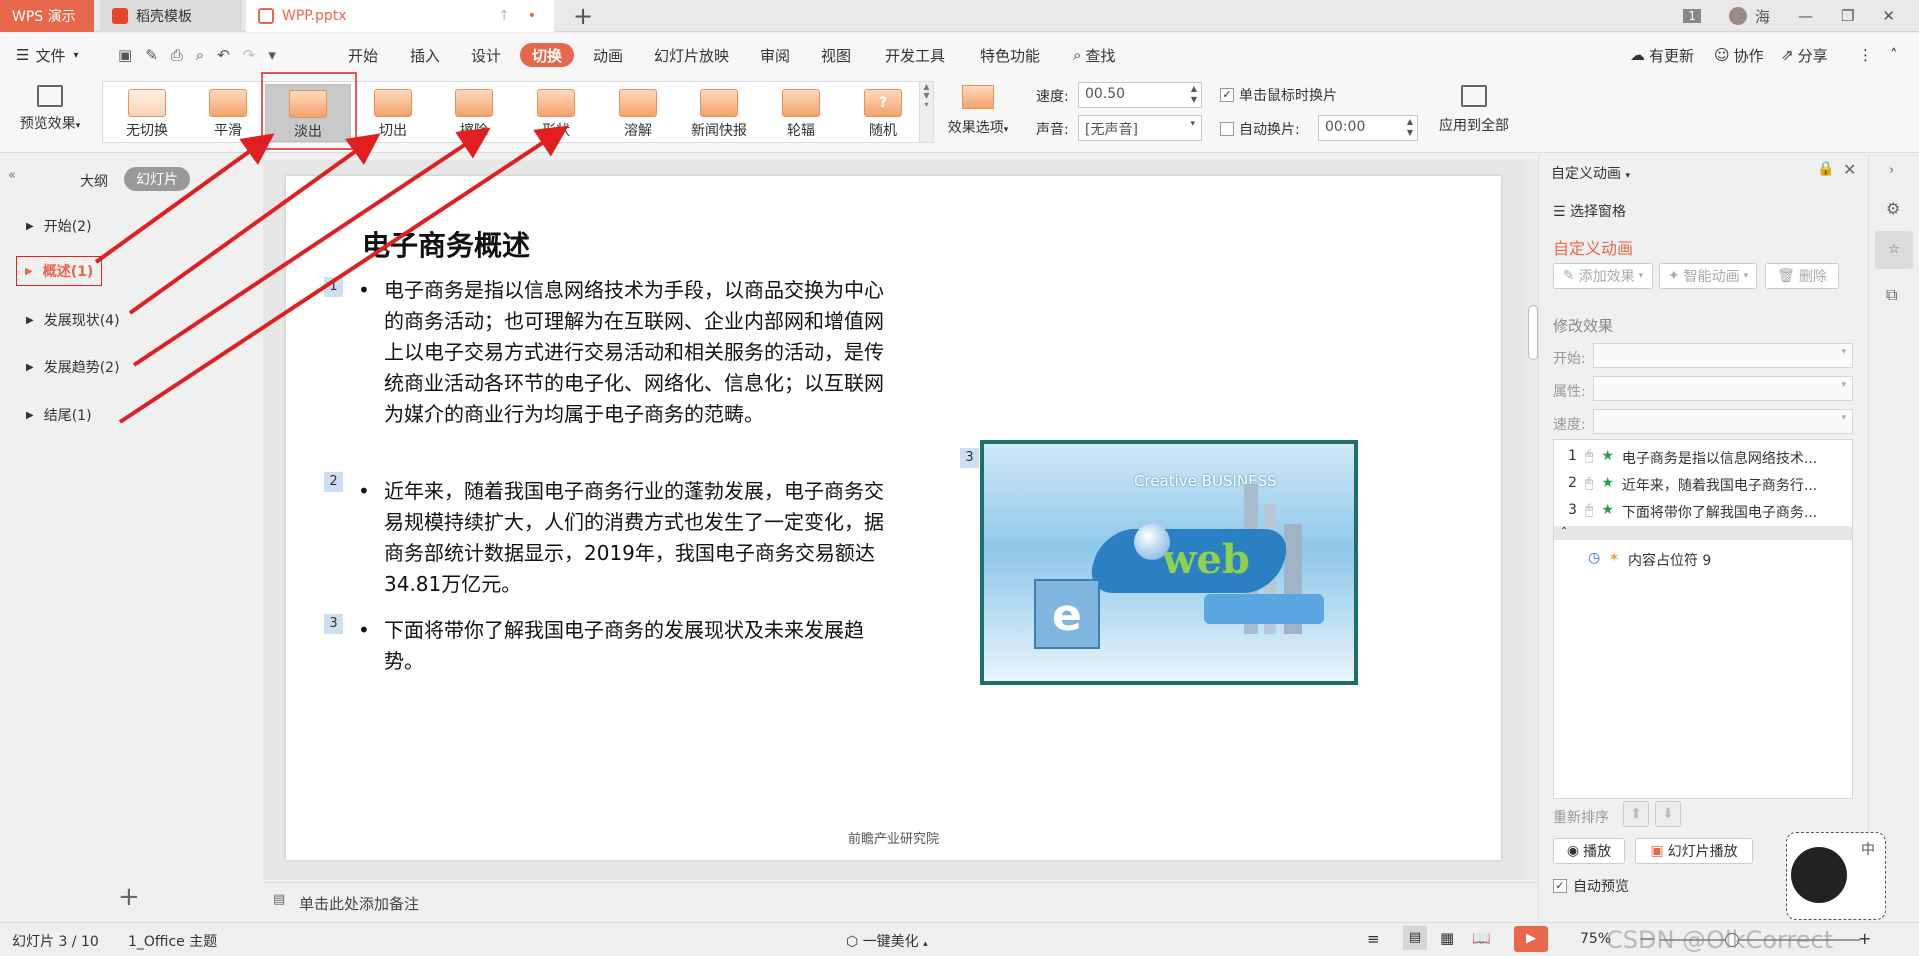 This screenshot has width=1919, height=956. I want to click on print-icon: ⎙, so click(177, 55).